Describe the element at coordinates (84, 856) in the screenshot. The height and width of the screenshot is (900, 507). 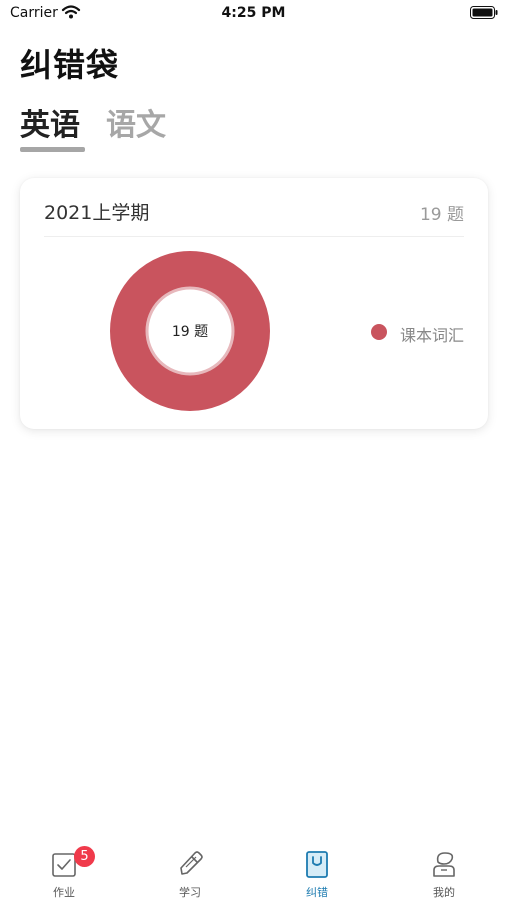
I see `homework-badge: 5` at that location.